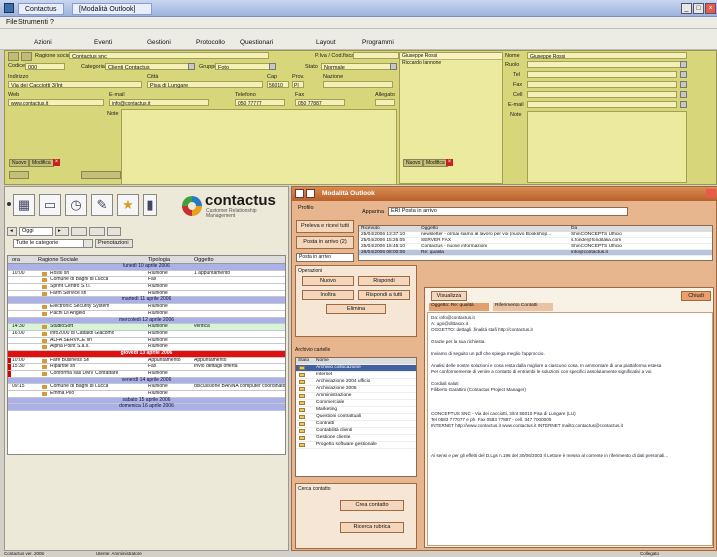 This screenshot has width=717, height=557. Describe the element at coordinates (384, 295) in the screenshot. I see `rispondi-tutti-button: Rispondi a tutti` at that location.